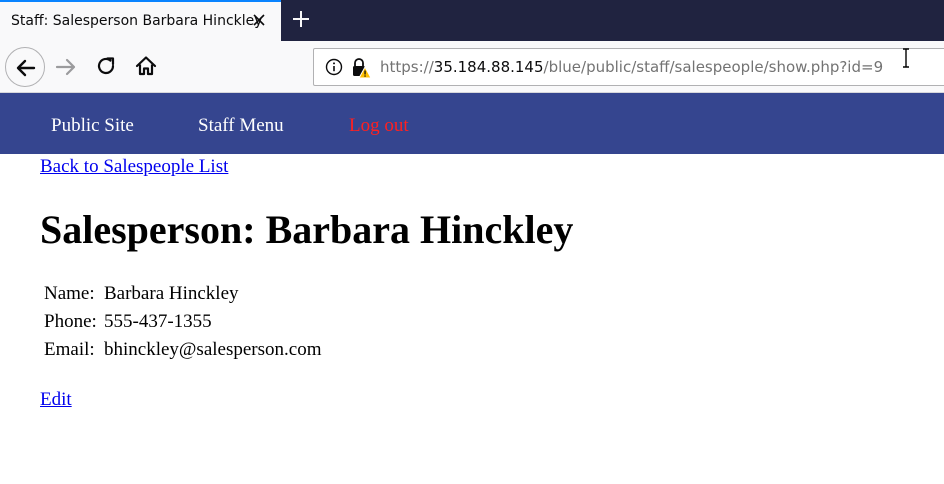  Describe the element at coordinates (134, 167) in the screenshot. I see `back-to-list-link: Back to Salespeople List` at that location.